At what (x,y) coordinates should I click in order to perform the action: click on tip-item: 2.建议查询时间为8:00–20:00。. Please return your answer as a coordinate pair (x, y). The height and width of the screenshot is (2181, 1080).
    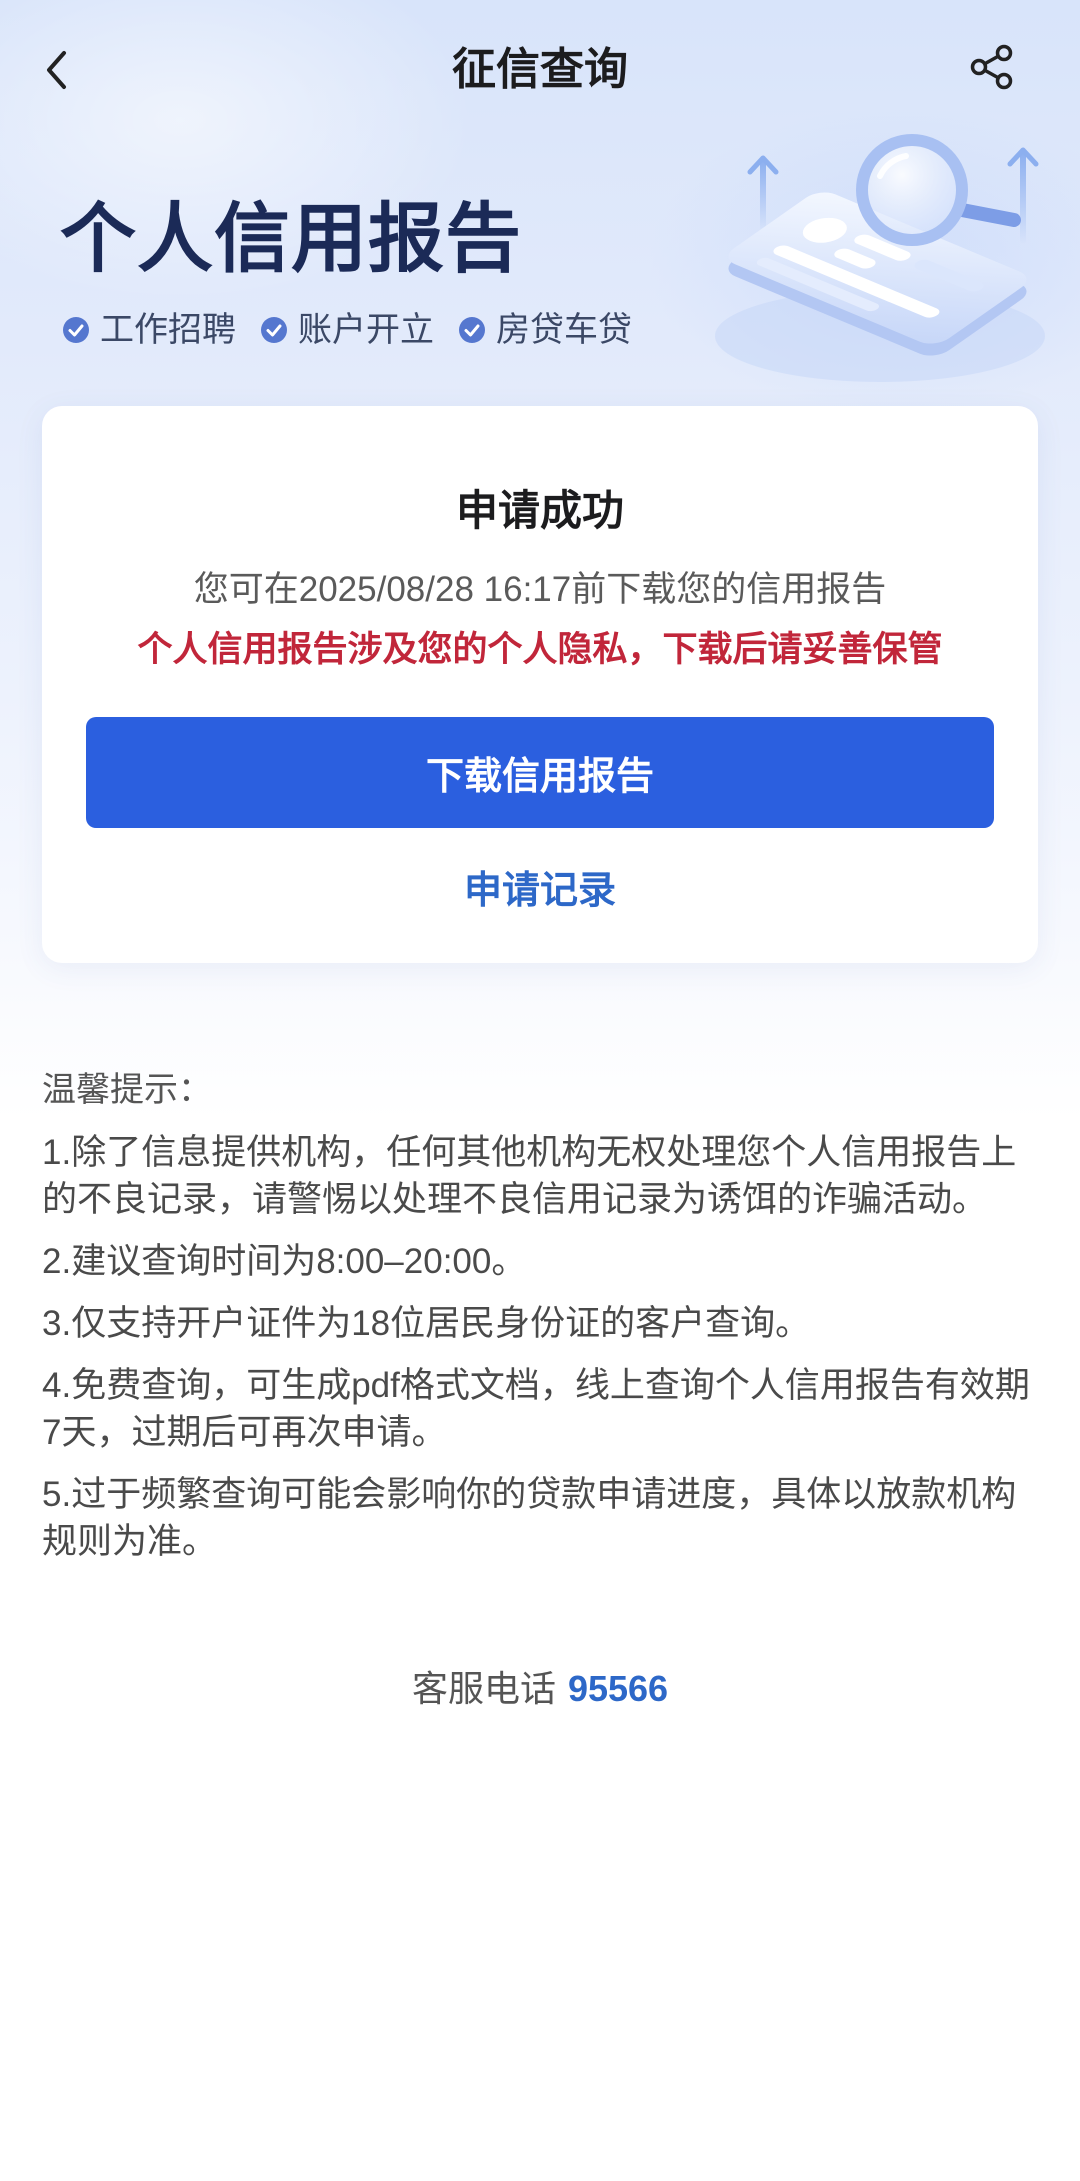
    Looking at the image, I should click on (284, 1261).